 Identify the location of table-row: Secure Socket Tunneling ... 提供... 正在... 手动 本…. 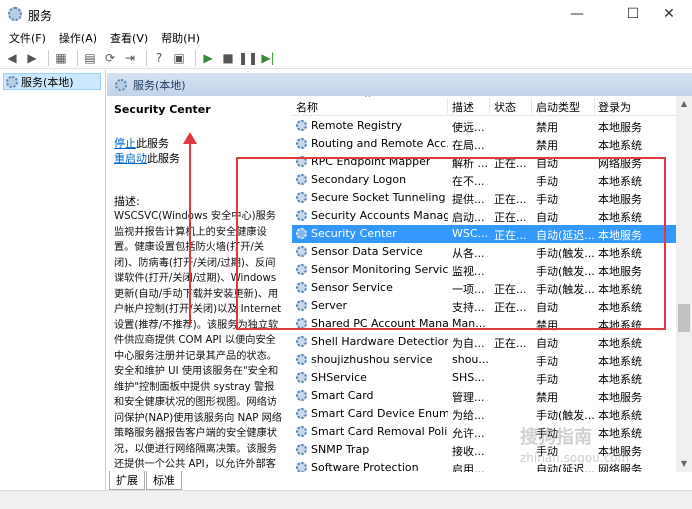
(484, 198).